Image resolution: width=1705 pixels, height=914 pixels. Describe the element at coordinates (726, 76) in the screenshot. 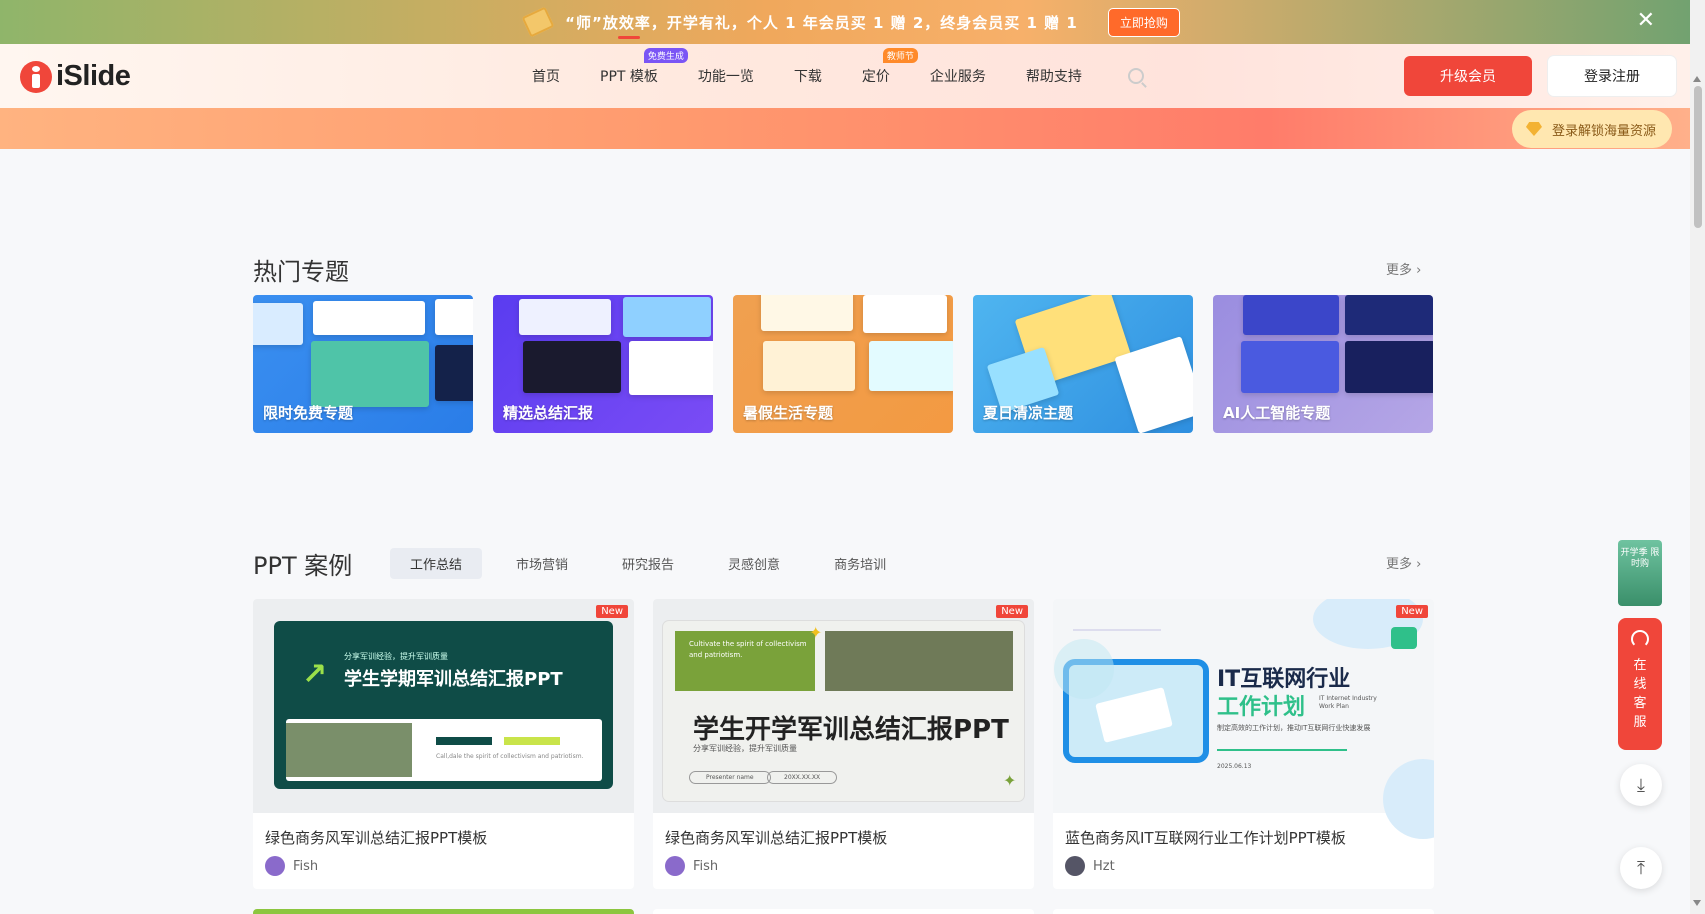

I see `nav-item-features: 功能一览` at that location.